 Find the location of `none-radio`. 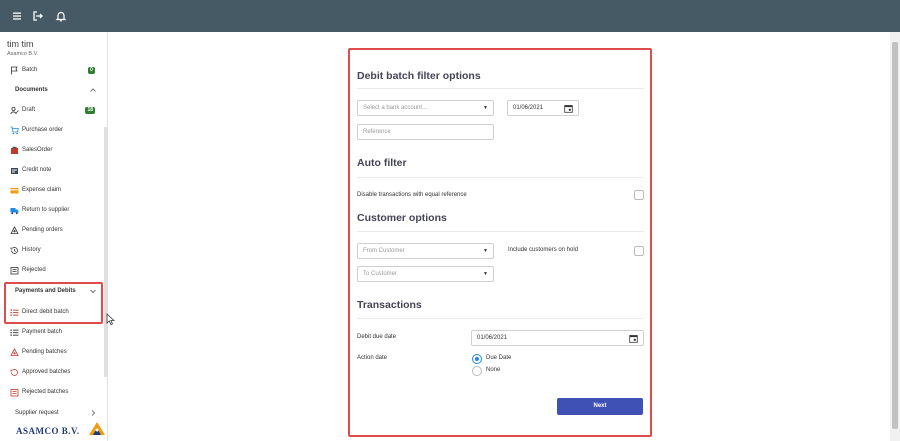

none-radio is located at coordinates (477, 371).